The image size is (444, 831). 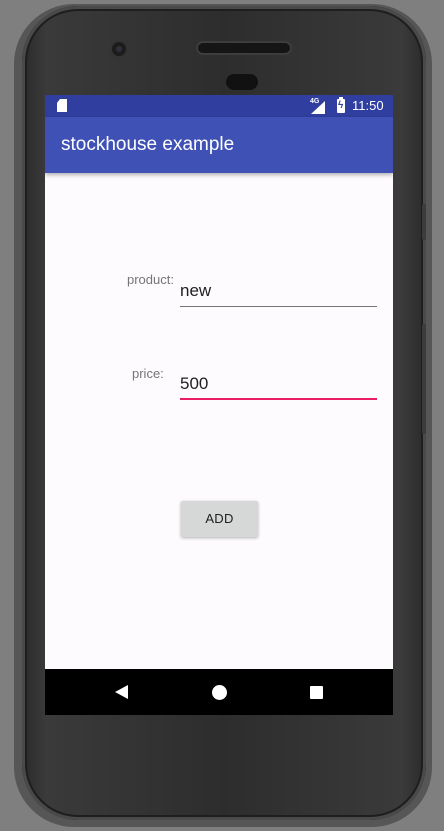 I want to click on product-input, so click(x=278, y=291).